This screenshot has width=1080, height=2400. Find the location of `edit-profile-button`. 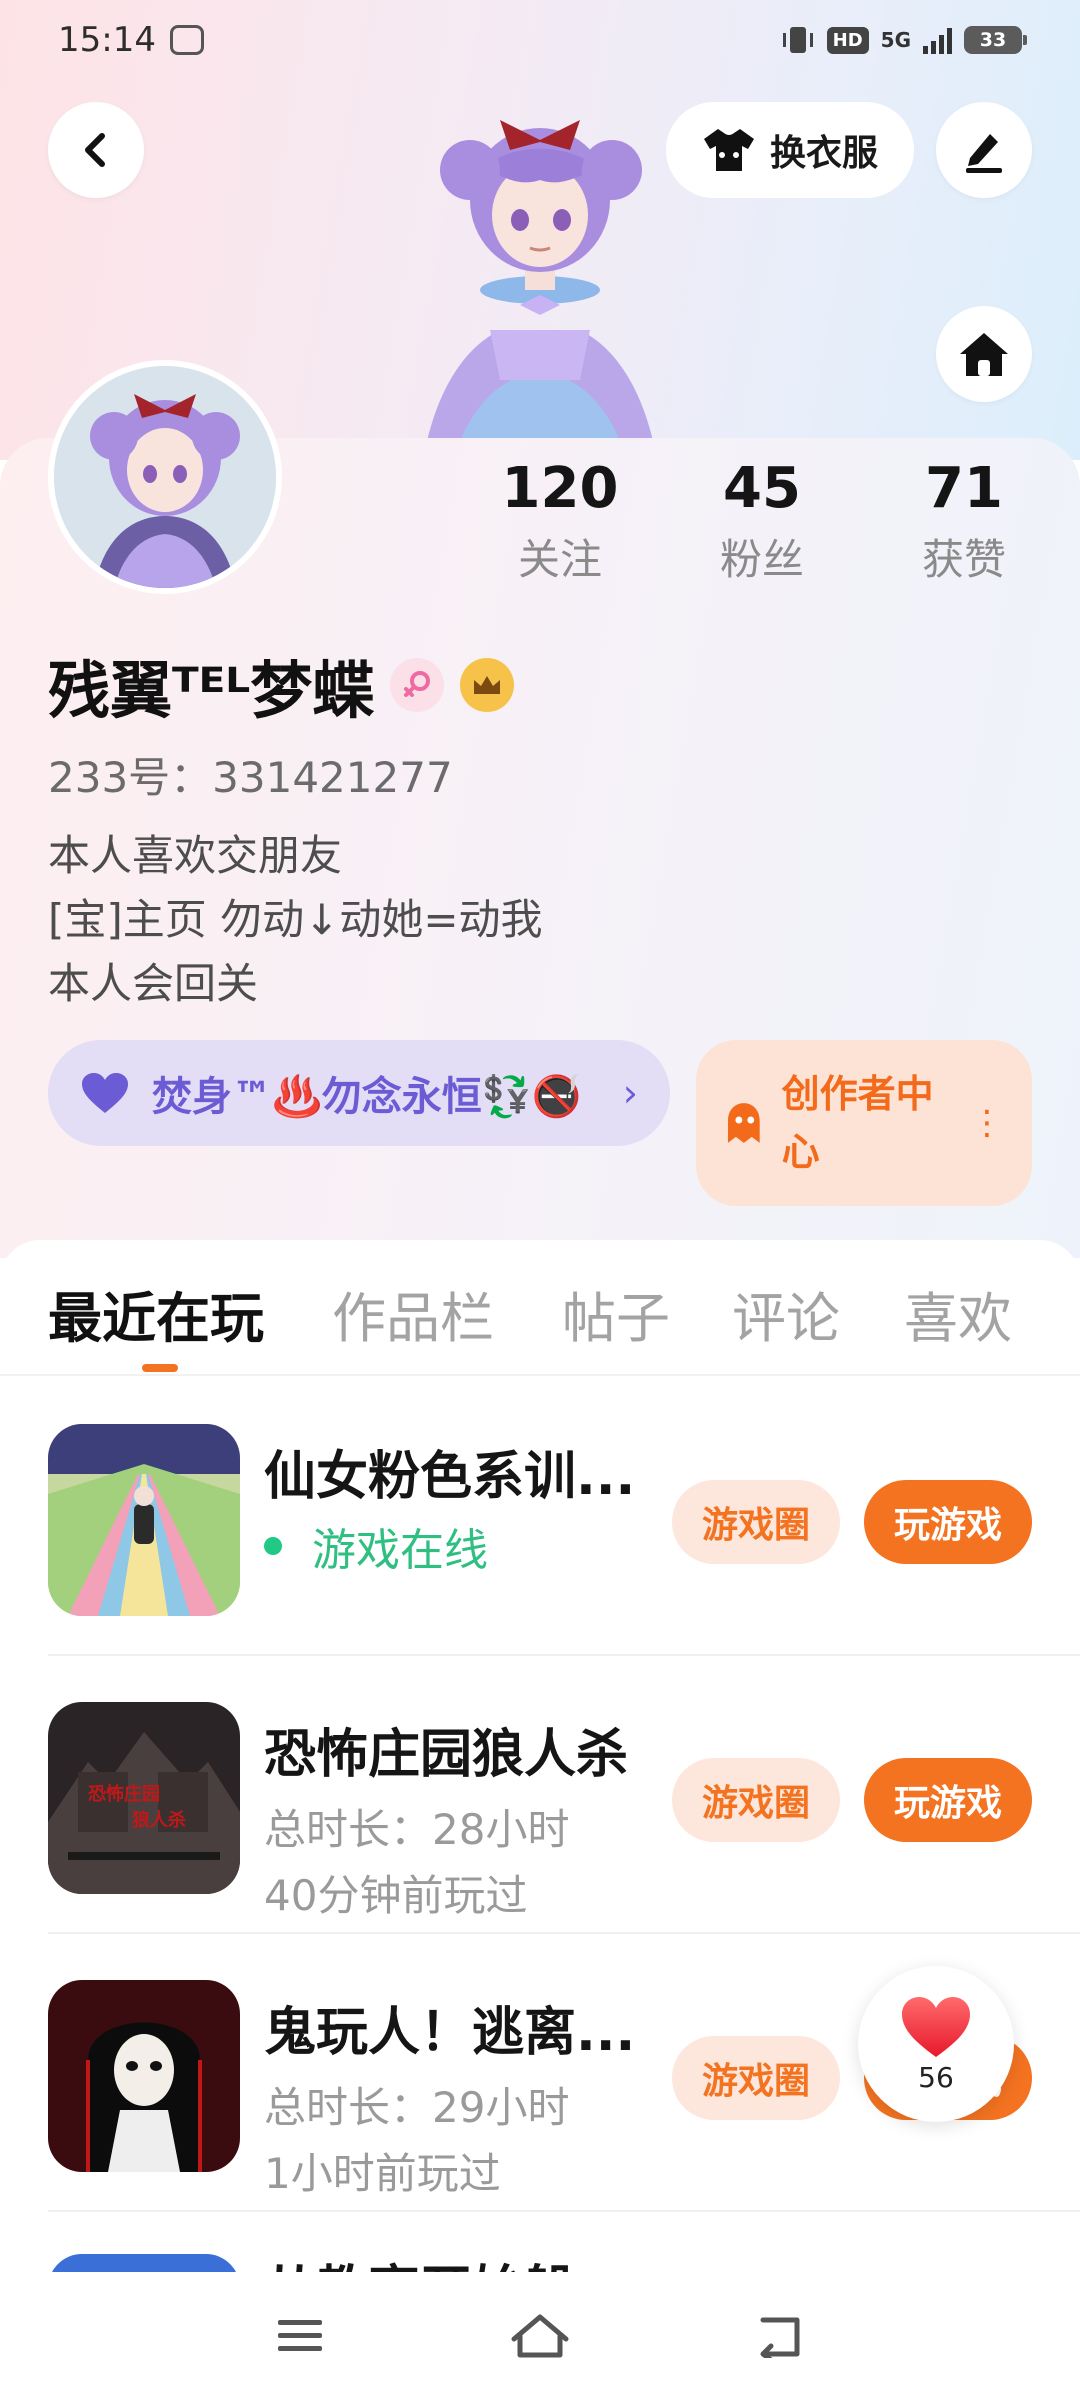

edit-profile-button is located at coordinates (984, 150).